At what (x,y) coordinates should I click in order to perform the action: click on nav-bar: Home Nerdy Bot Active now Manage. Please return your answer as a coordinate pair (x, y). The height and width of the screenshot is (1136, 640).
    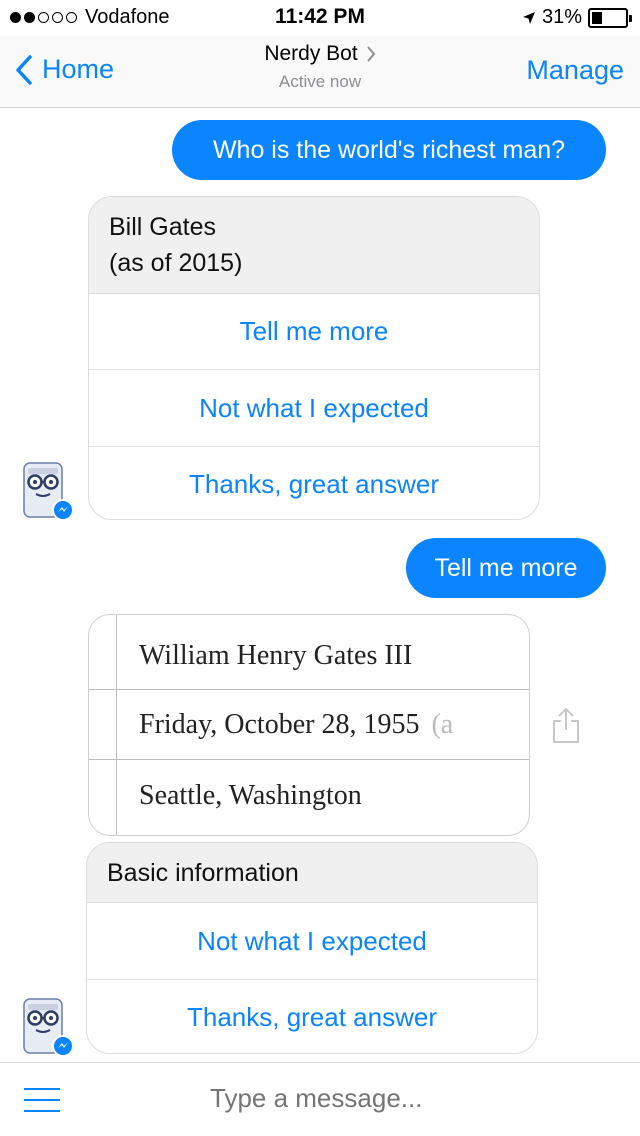
    Looking at the image, I should click on (320, 72).